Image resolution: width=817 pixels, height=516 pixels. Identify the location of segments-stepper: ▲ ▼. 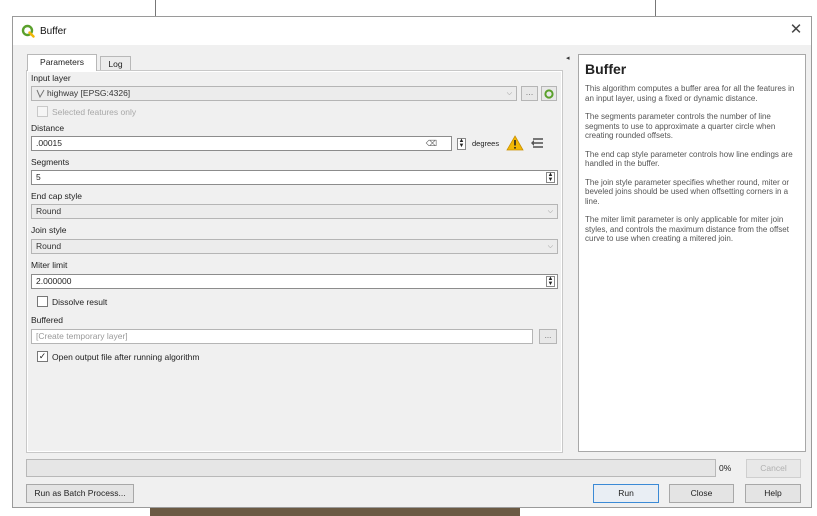
(550, 177).